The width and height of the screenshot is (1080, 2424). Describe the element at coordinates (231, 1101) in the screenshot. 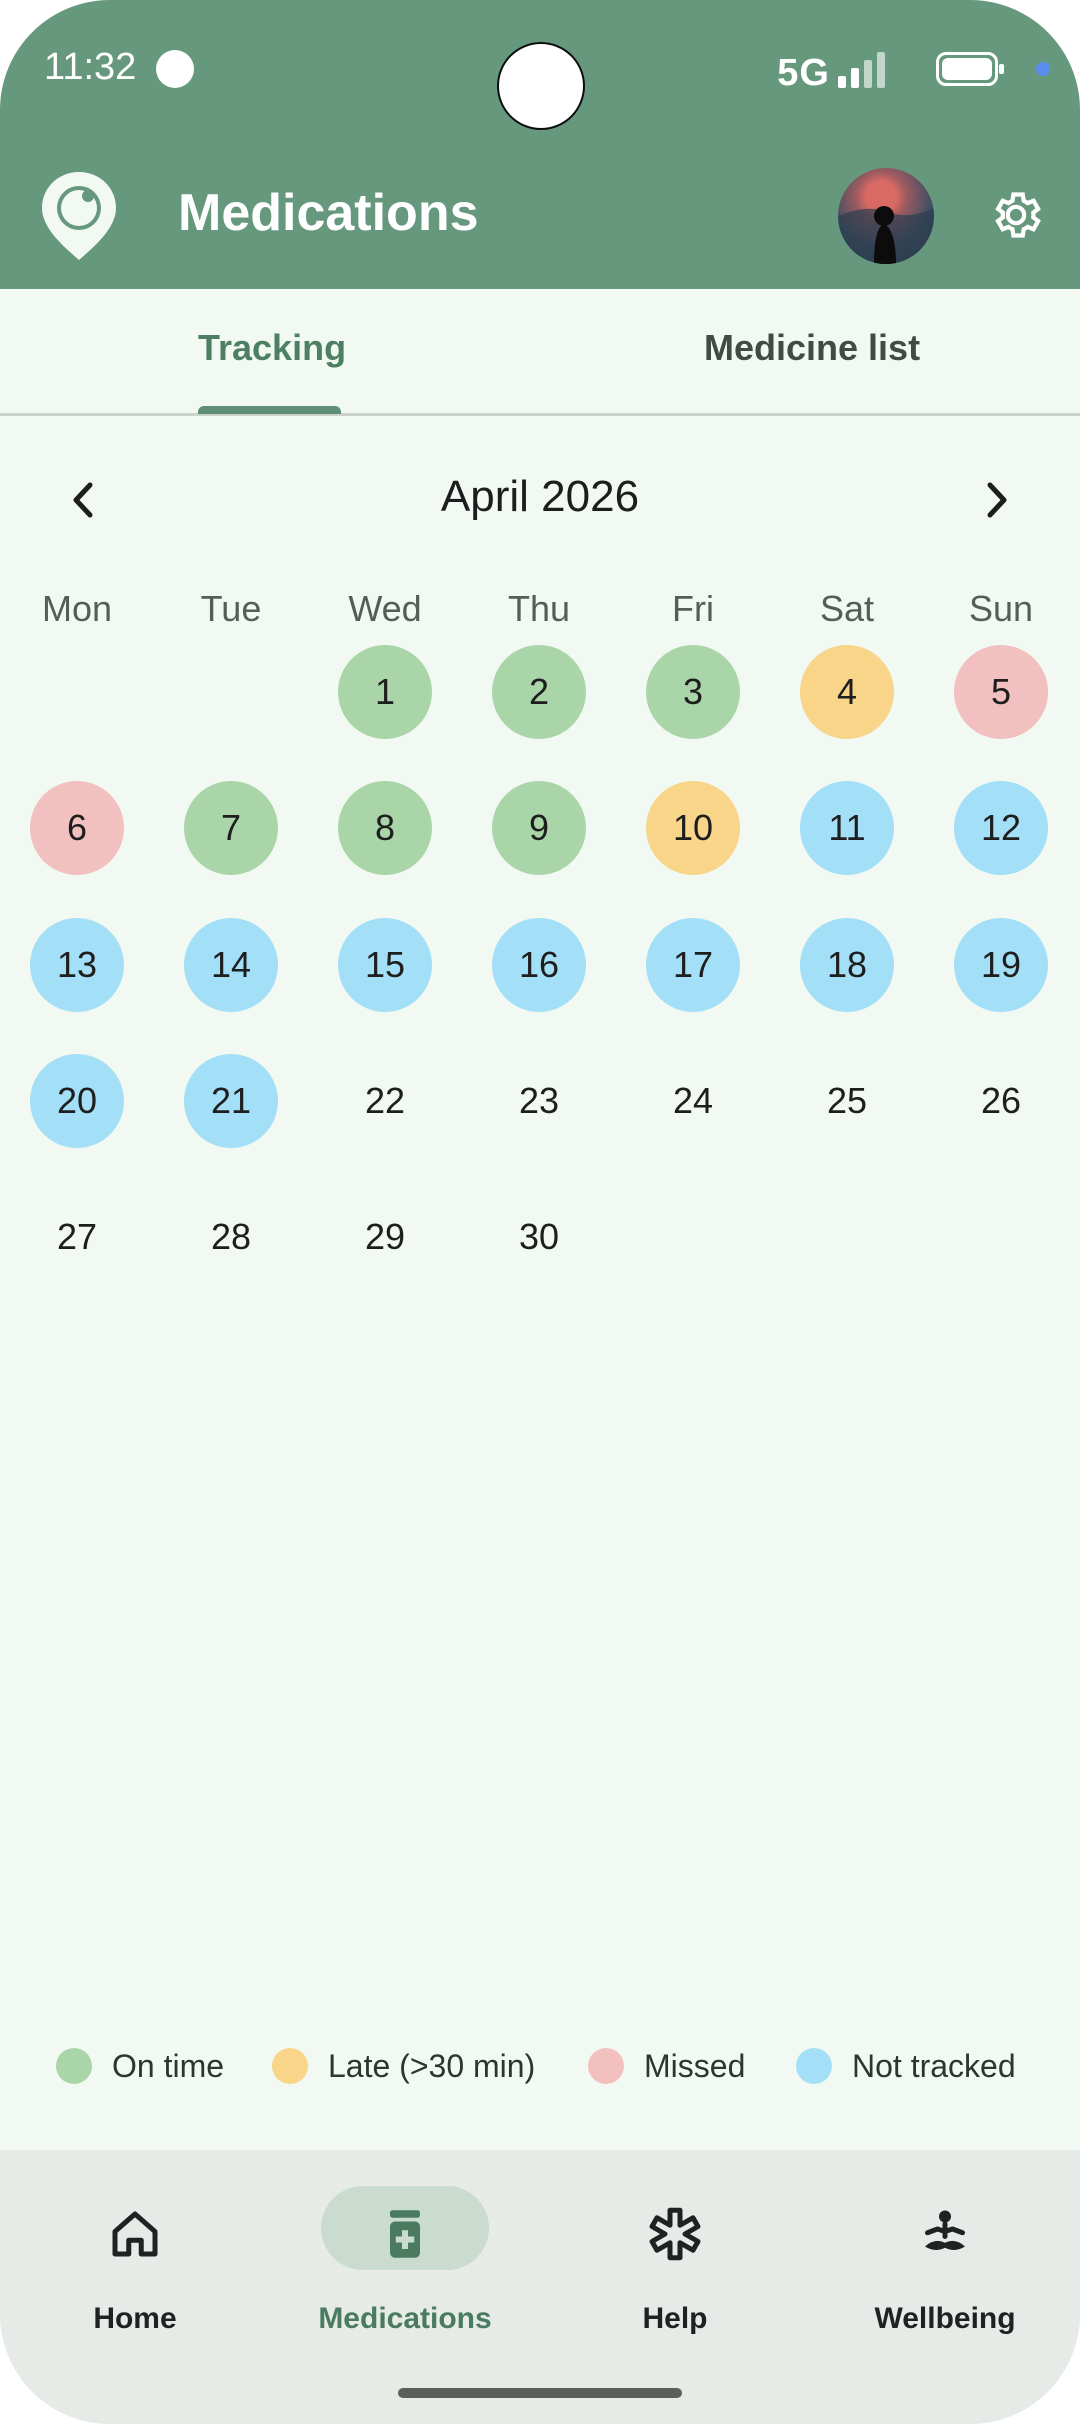

I see `calendar-day: 21` at that location.